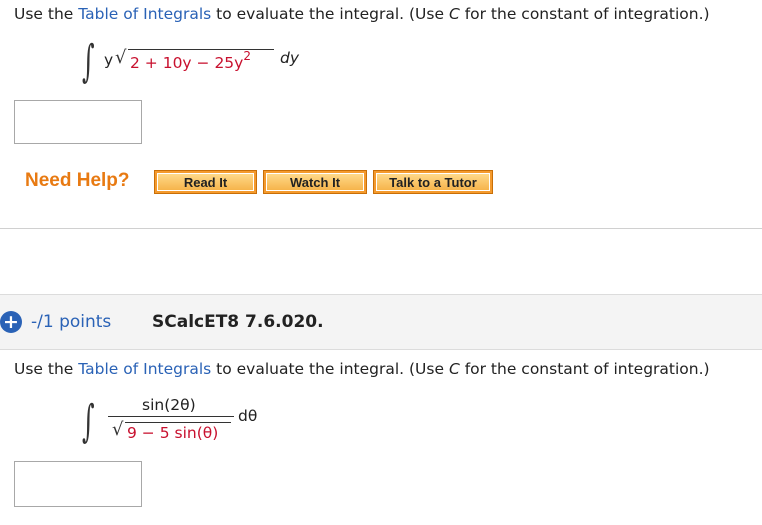 The image size is (762, 525). What do you see at coordinates (205, 182) in the screenshot?
I see `read-it-button: Read It` at bounding box center [205, 182].